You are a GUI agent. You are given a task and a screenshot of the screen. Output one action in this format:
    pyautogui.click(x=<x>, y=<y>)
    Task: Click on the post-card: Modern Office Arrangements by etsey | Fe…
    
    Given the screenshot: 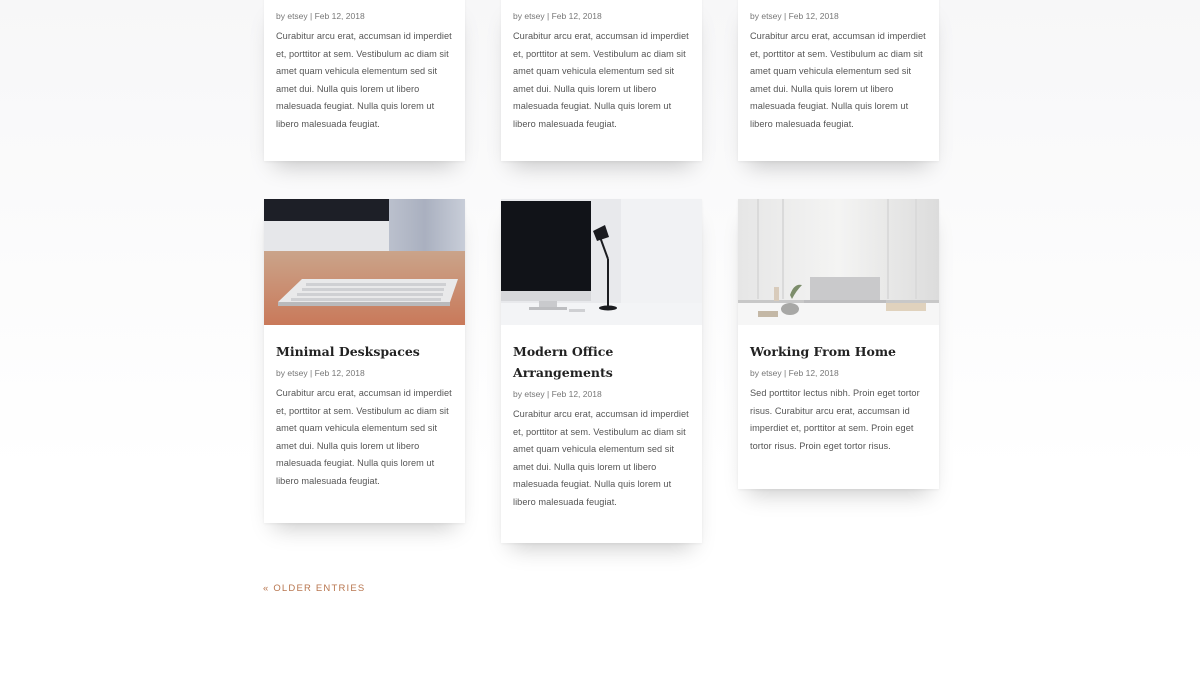 What is the action you would take?
    pyautogui.click(x=601, y=371)
    